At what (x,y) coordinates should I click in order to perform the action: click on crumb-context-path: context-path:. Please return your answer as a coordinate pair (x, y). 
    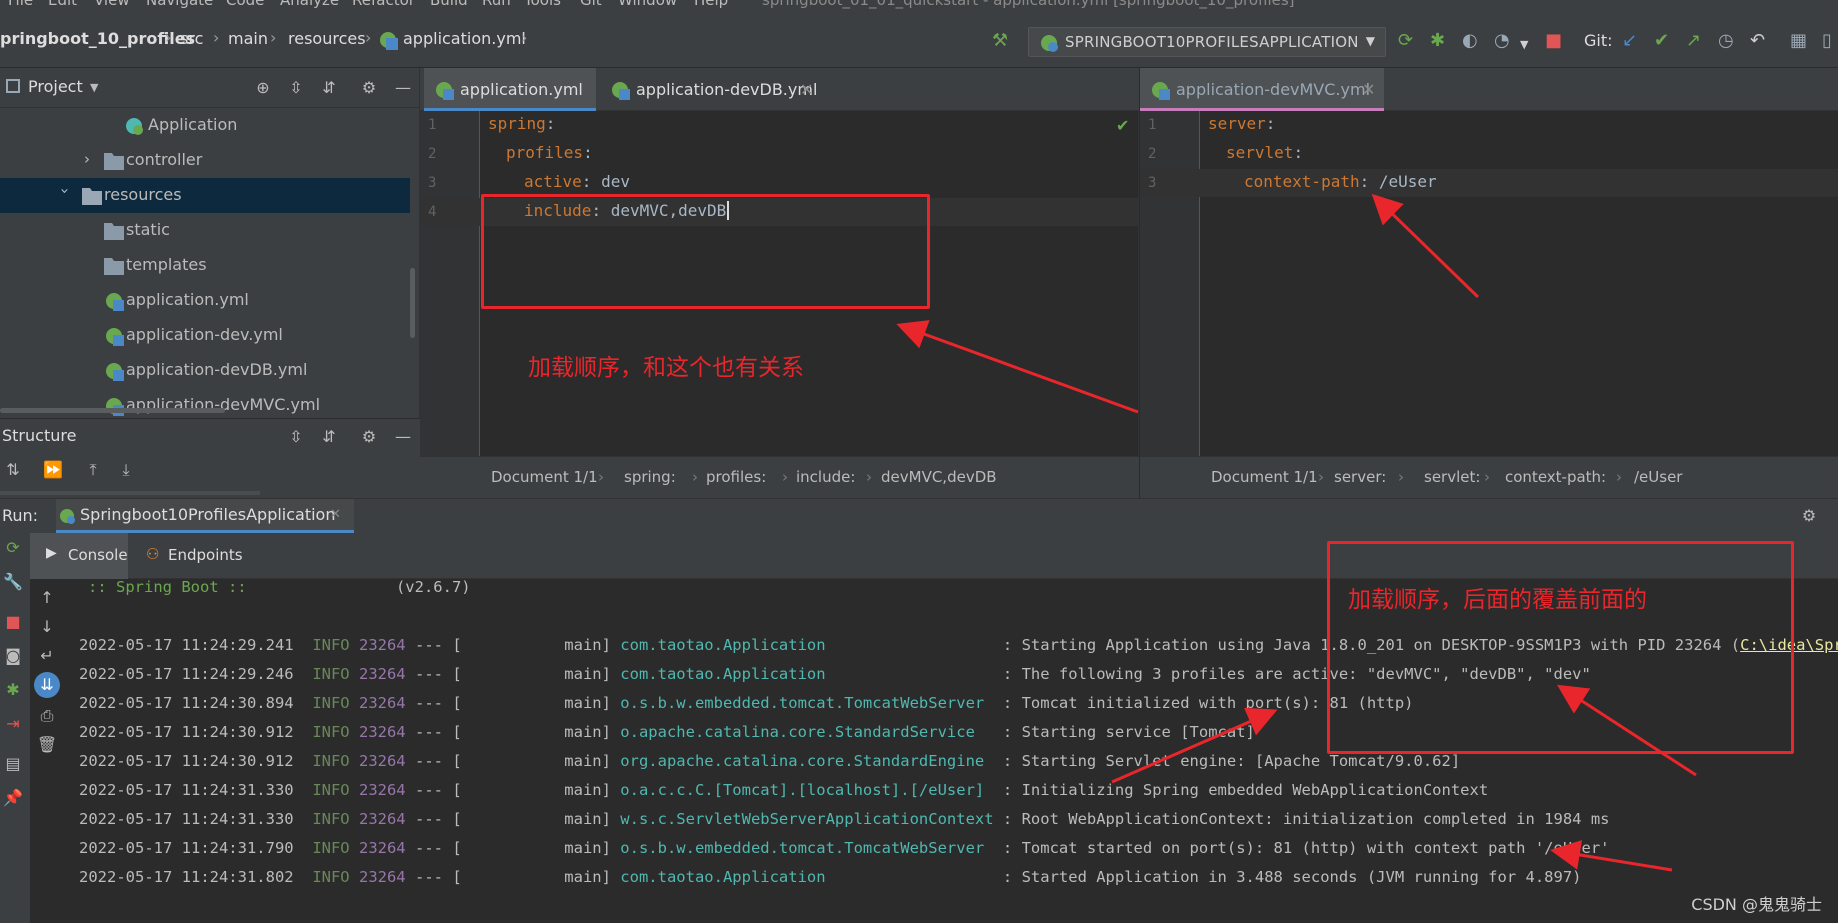
    Looking at the image, I should click on (1555, 477).